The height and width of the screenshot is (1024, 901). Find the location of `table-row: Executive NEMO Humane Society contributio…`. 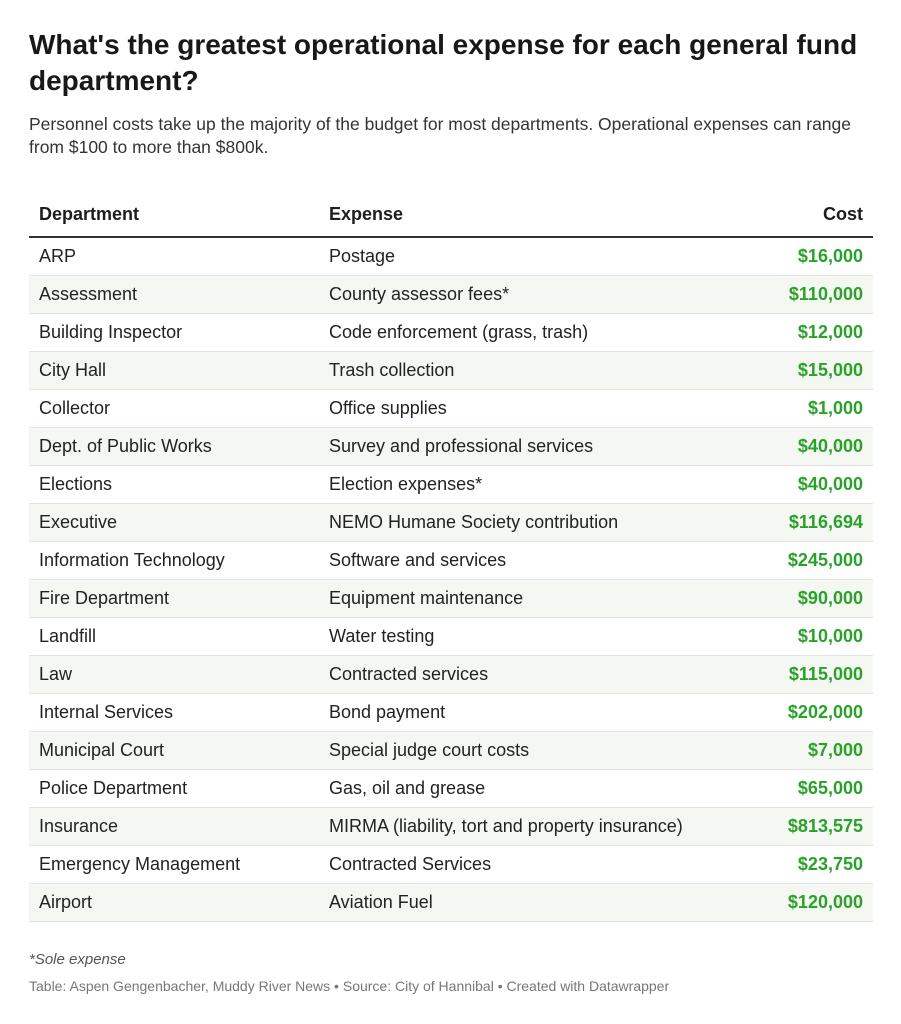

table-row: Executive NEMO Humane Society contributio… is located at coordinates (451, 522).